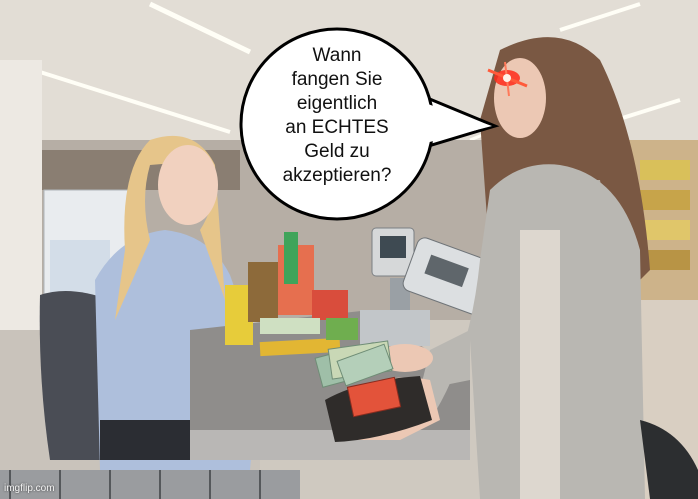  What do you see at coordinates (337, 151) in the screenshot?
I see `bubble-line-5: Geld zu` at bounding box center [337, 151].